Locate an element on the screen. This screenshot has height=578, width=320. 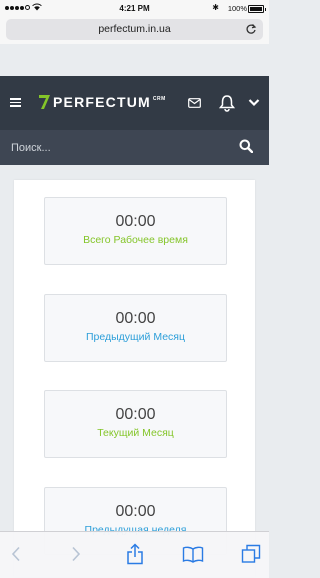
share-icon is located at coordinates (135, 554).